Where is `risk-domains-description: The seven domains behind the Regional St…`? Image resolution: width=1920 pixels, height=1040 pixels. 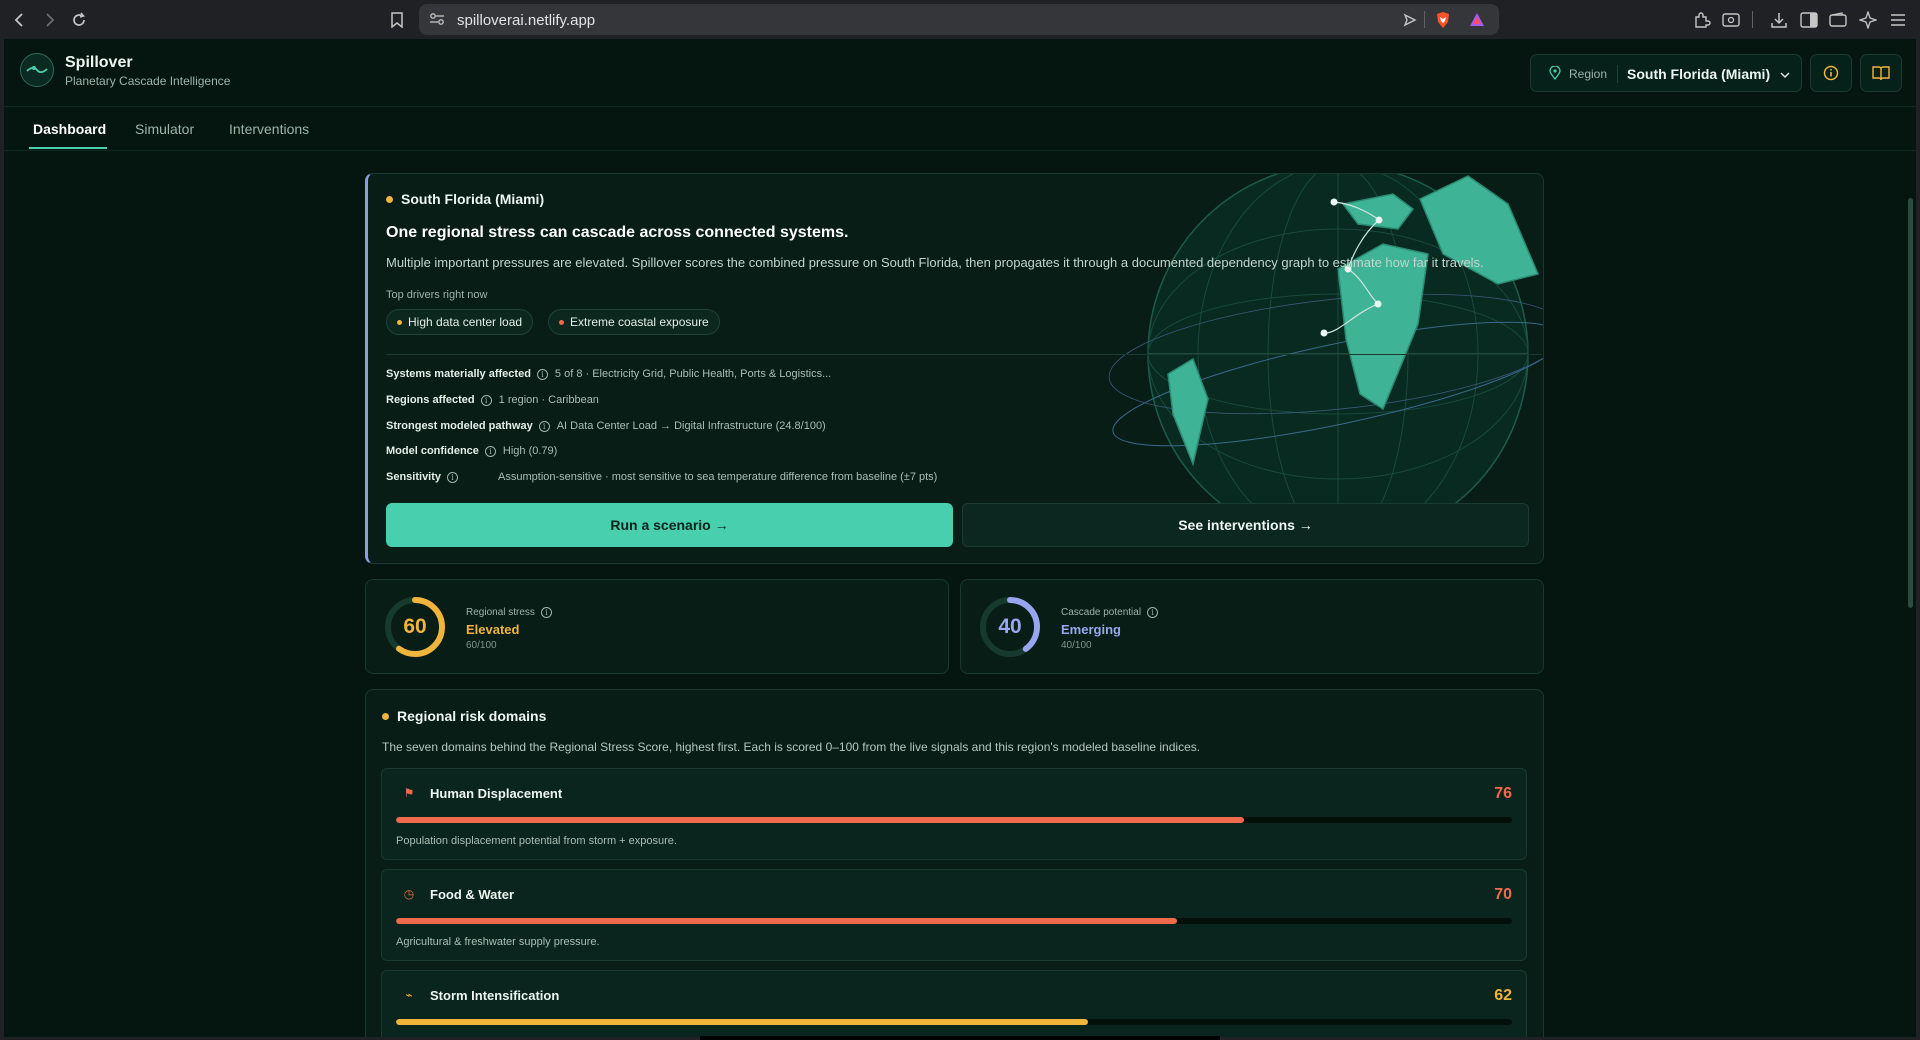
risk-domains-description: The seven domains behind the Regional St… is located at coordinates (791, 747).